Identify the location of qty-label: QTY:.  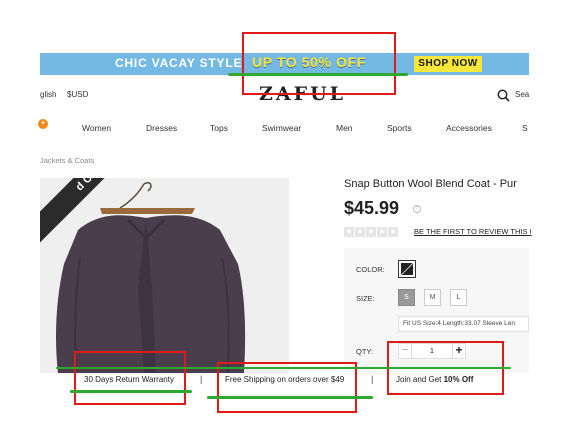
(365, 351).